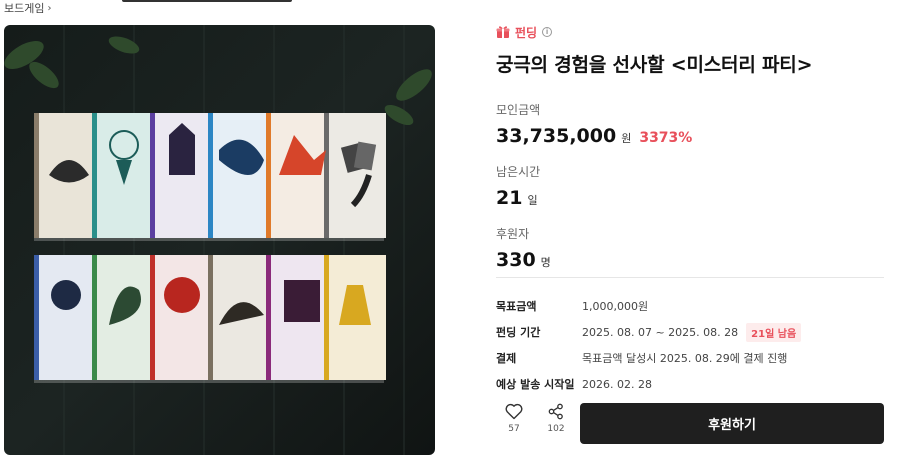  I want to click on breadcrumb-category: 보드게임, so click(24, 8).